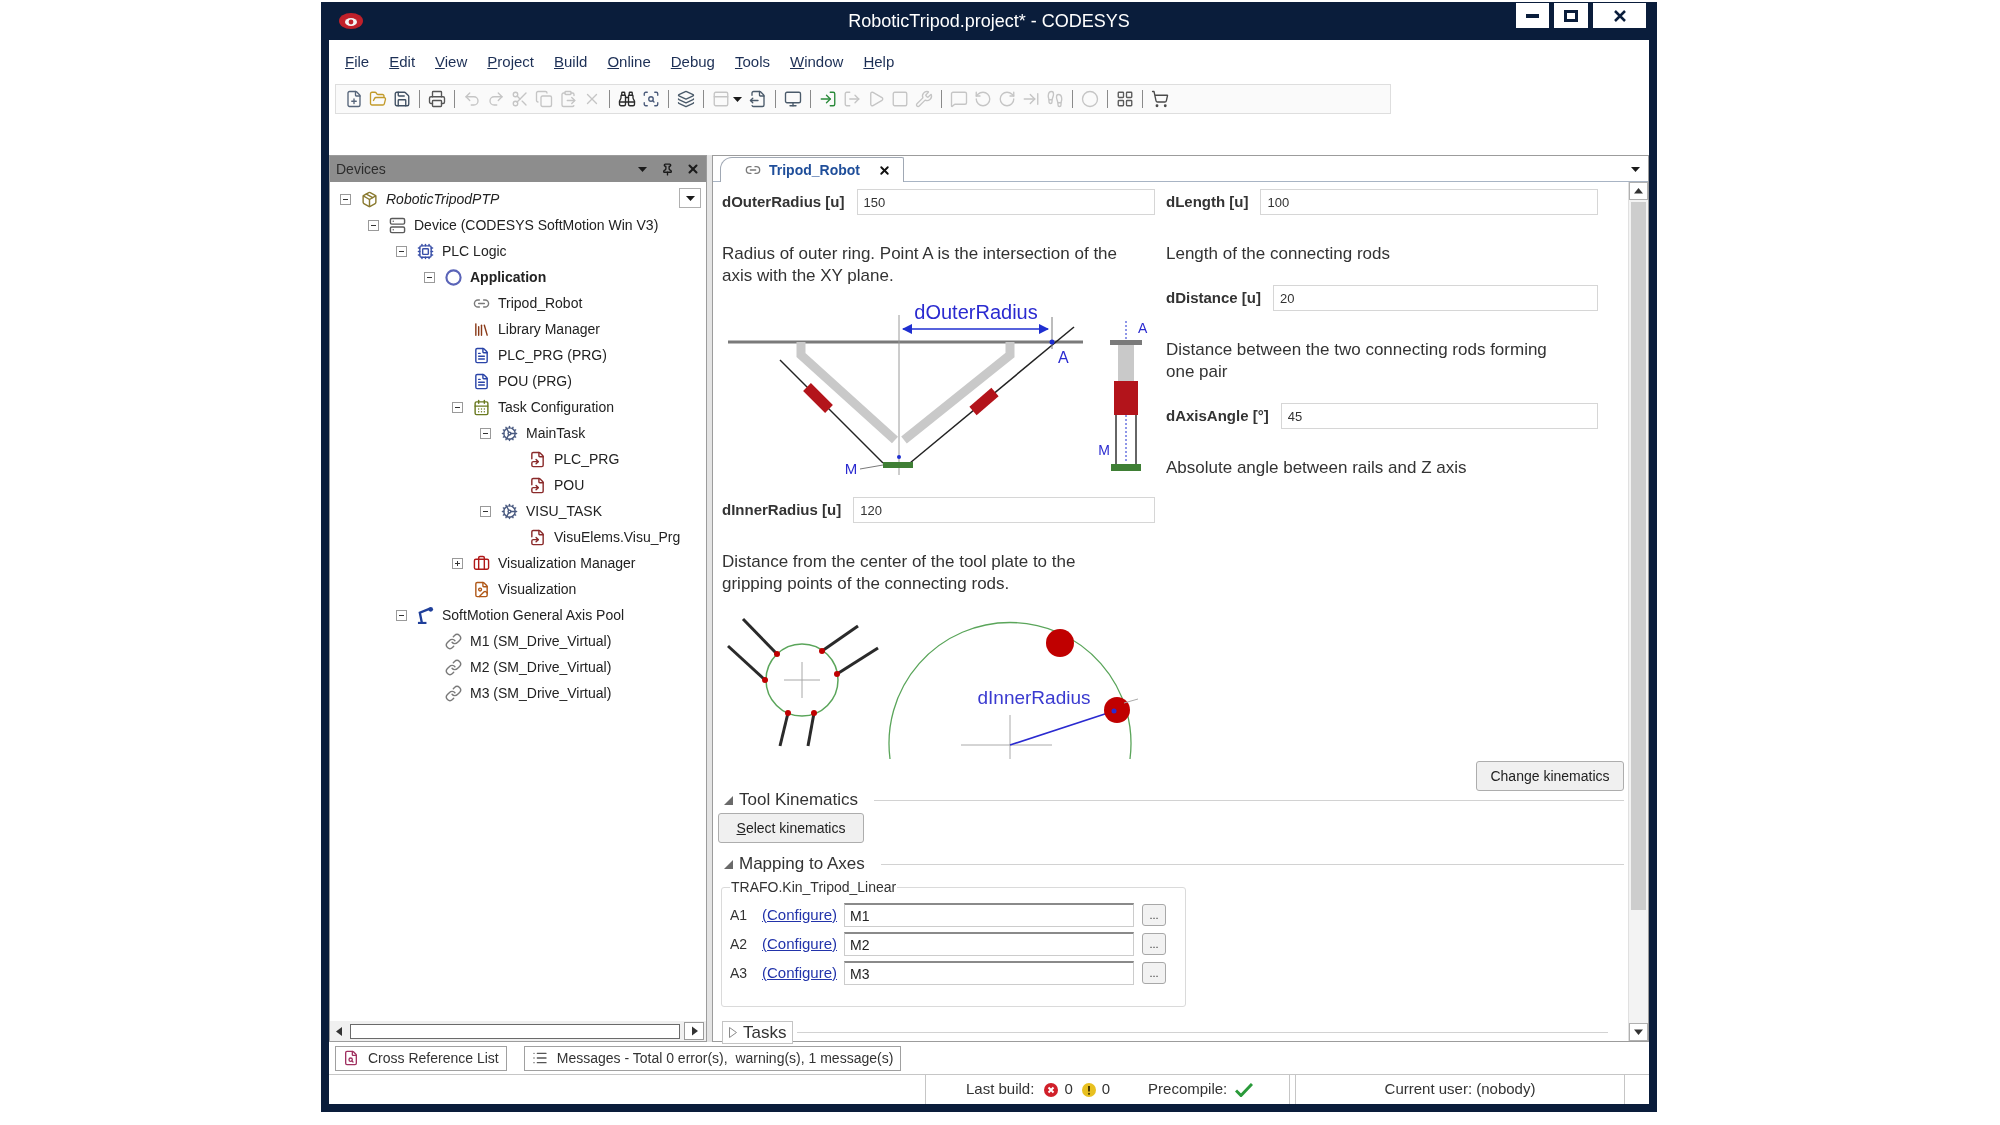 The height and width of the screenshot is (1125, 2000). Describe the element at coordinates (443, 199) in the screenshot. I see `tree-item: RoboticTripodPTP` at that location.